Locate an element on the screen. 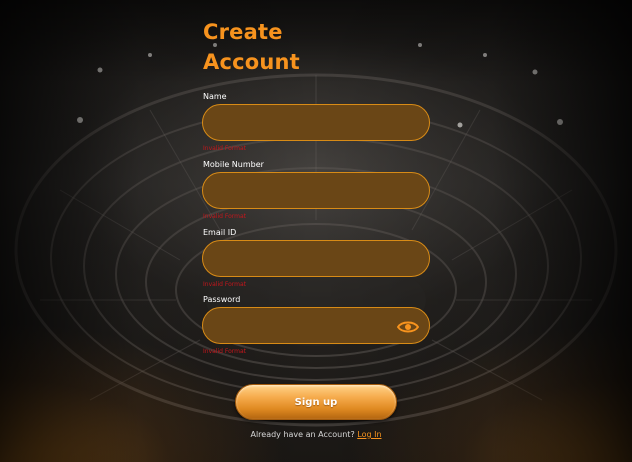  password-field is located at coordinates (316, 325).